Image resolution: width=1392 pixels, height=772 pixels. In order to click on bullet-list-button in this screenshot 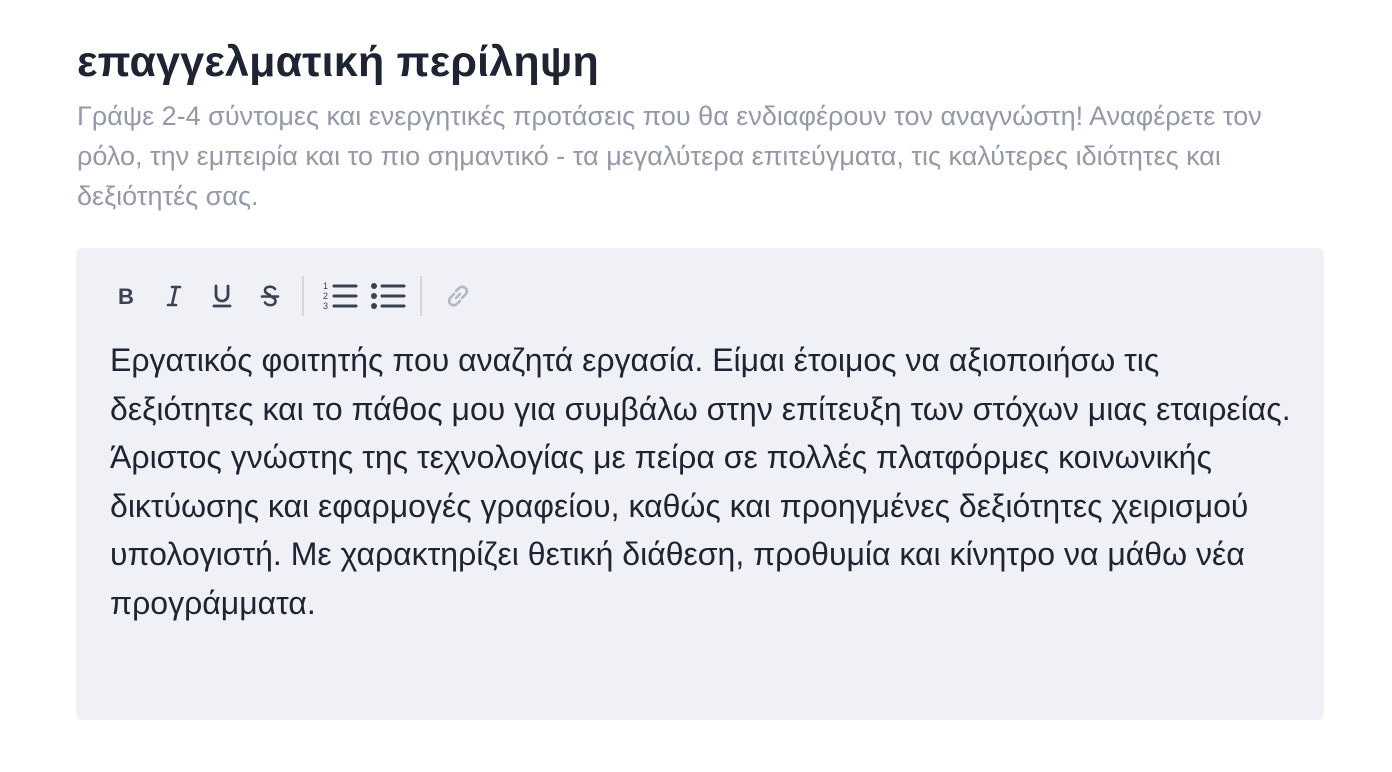, I will do `click(388, 296)`.